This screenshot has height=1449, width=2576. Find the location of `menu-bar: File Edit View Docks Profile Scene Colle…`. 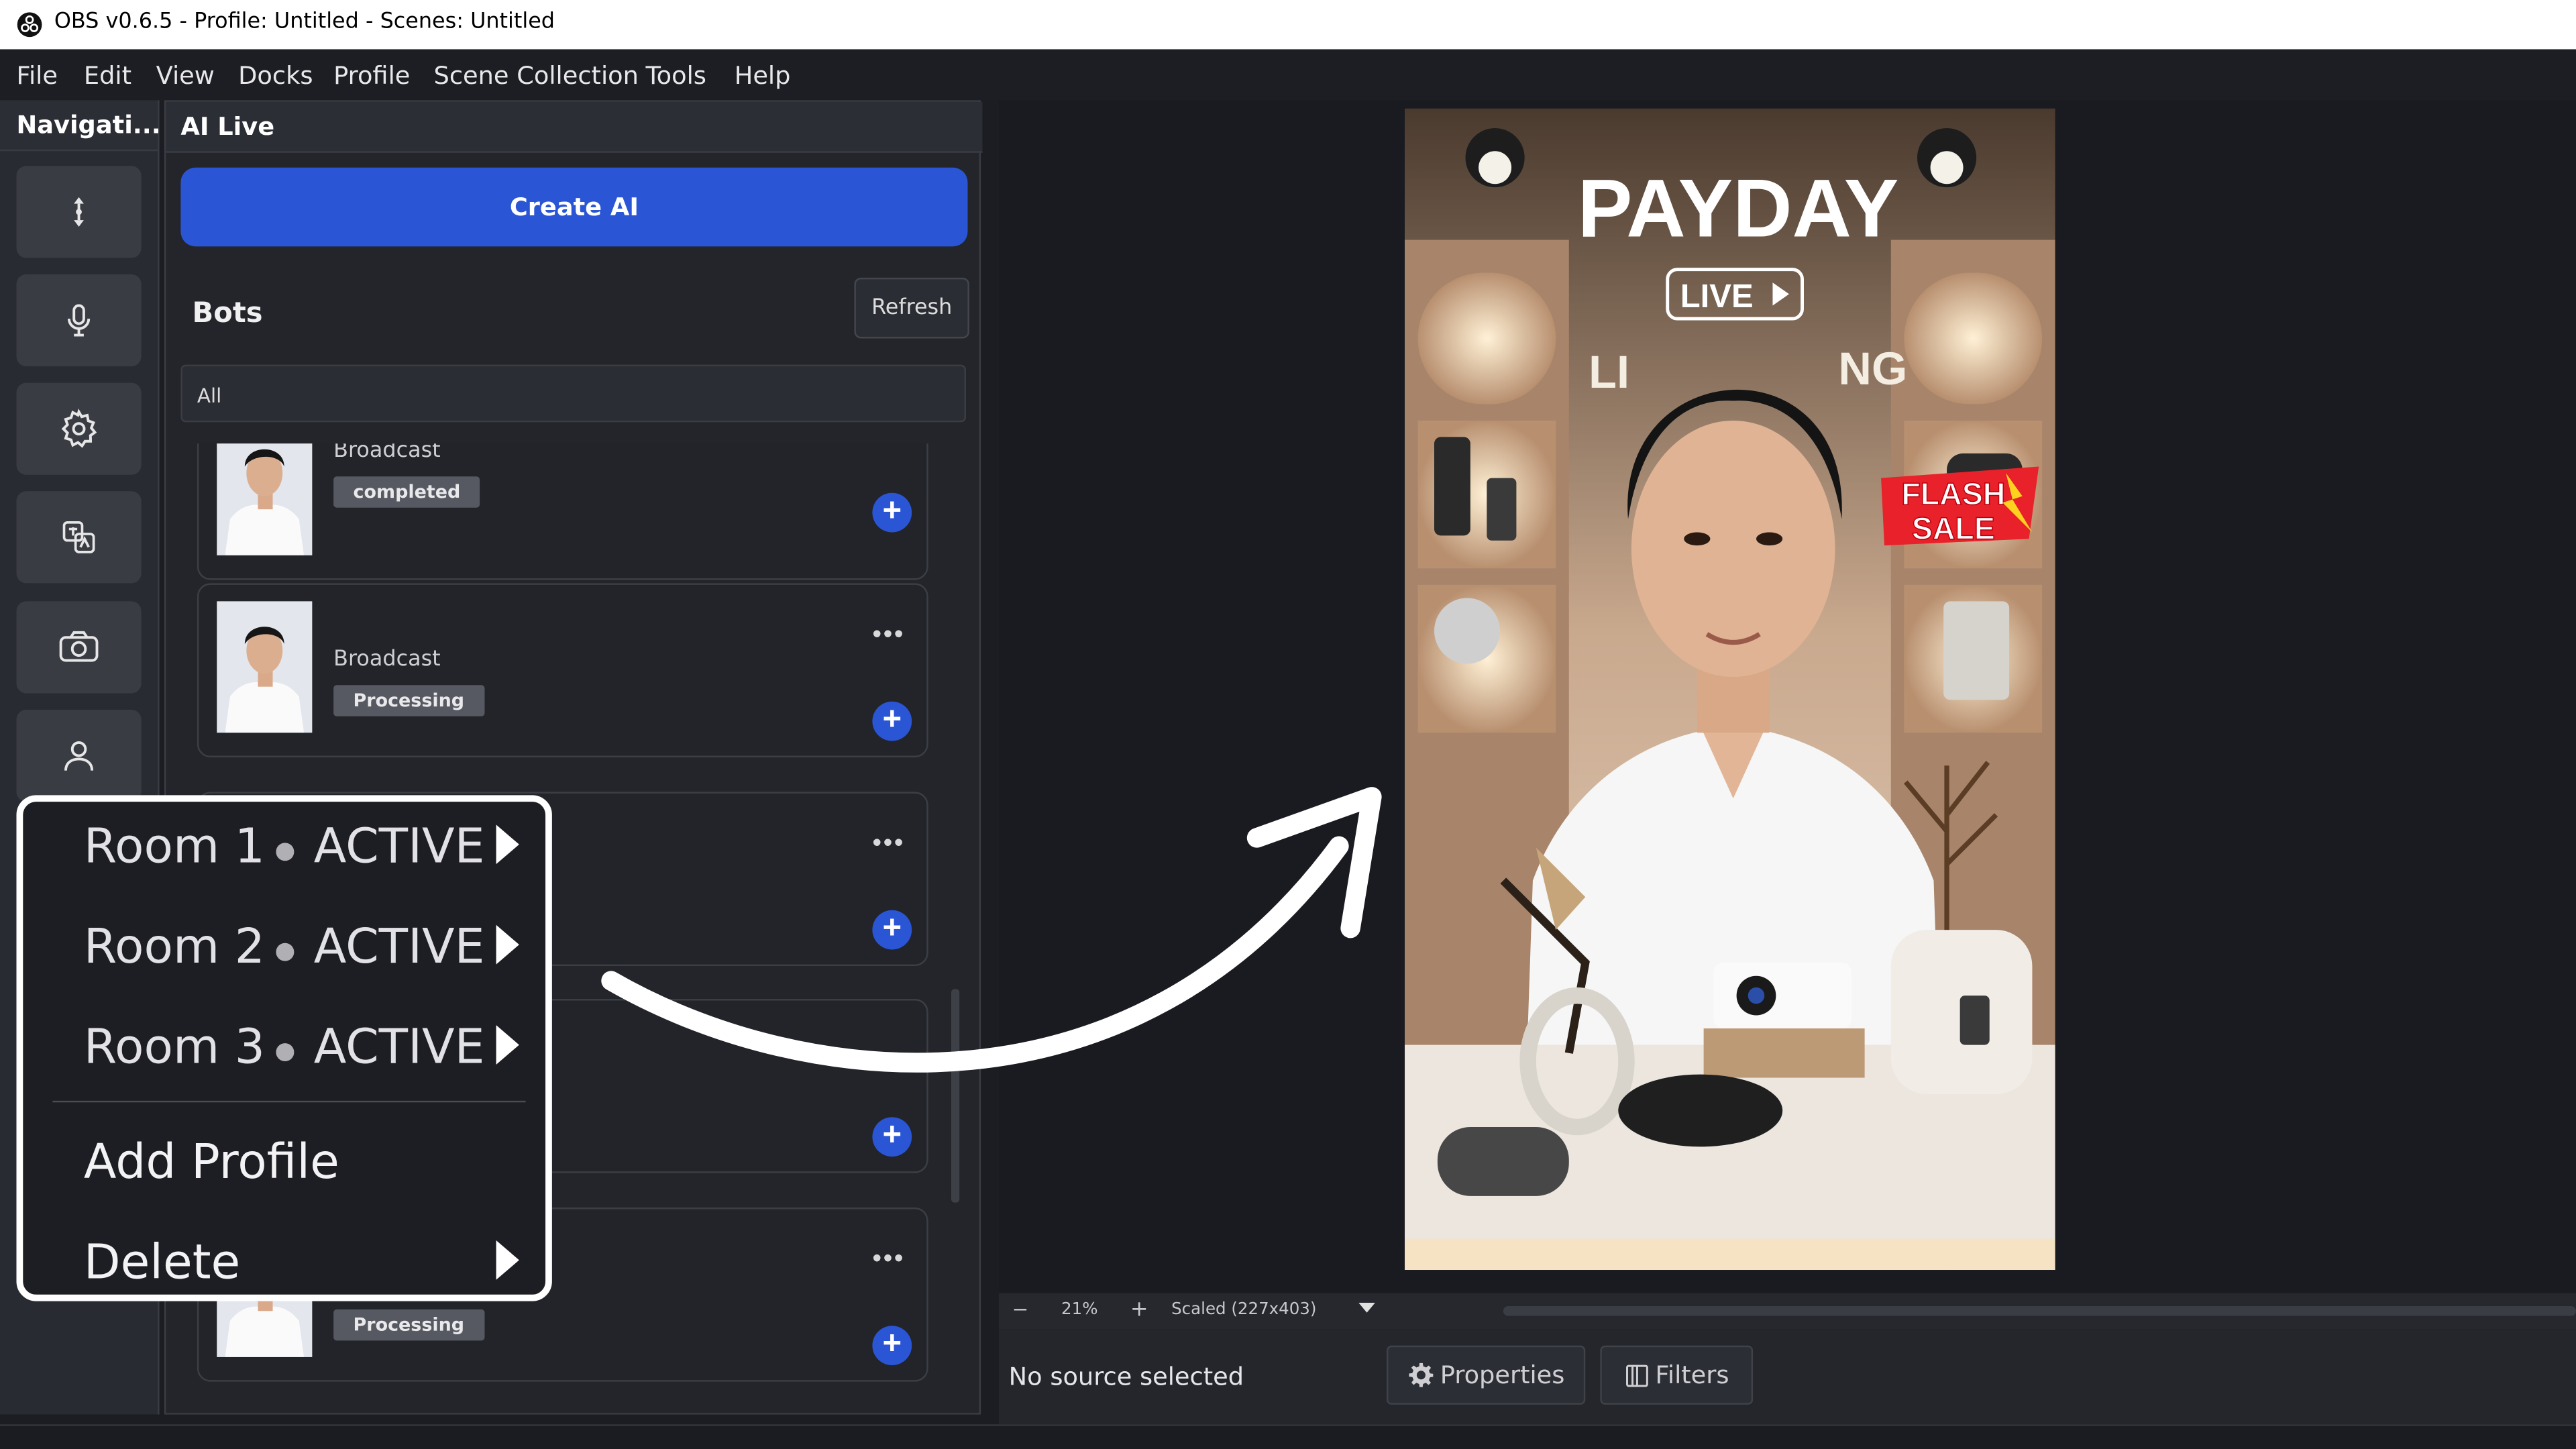

menu-bar: File Edit View Docks Profile Scene Colle… is located at coordinates (1288, 75).